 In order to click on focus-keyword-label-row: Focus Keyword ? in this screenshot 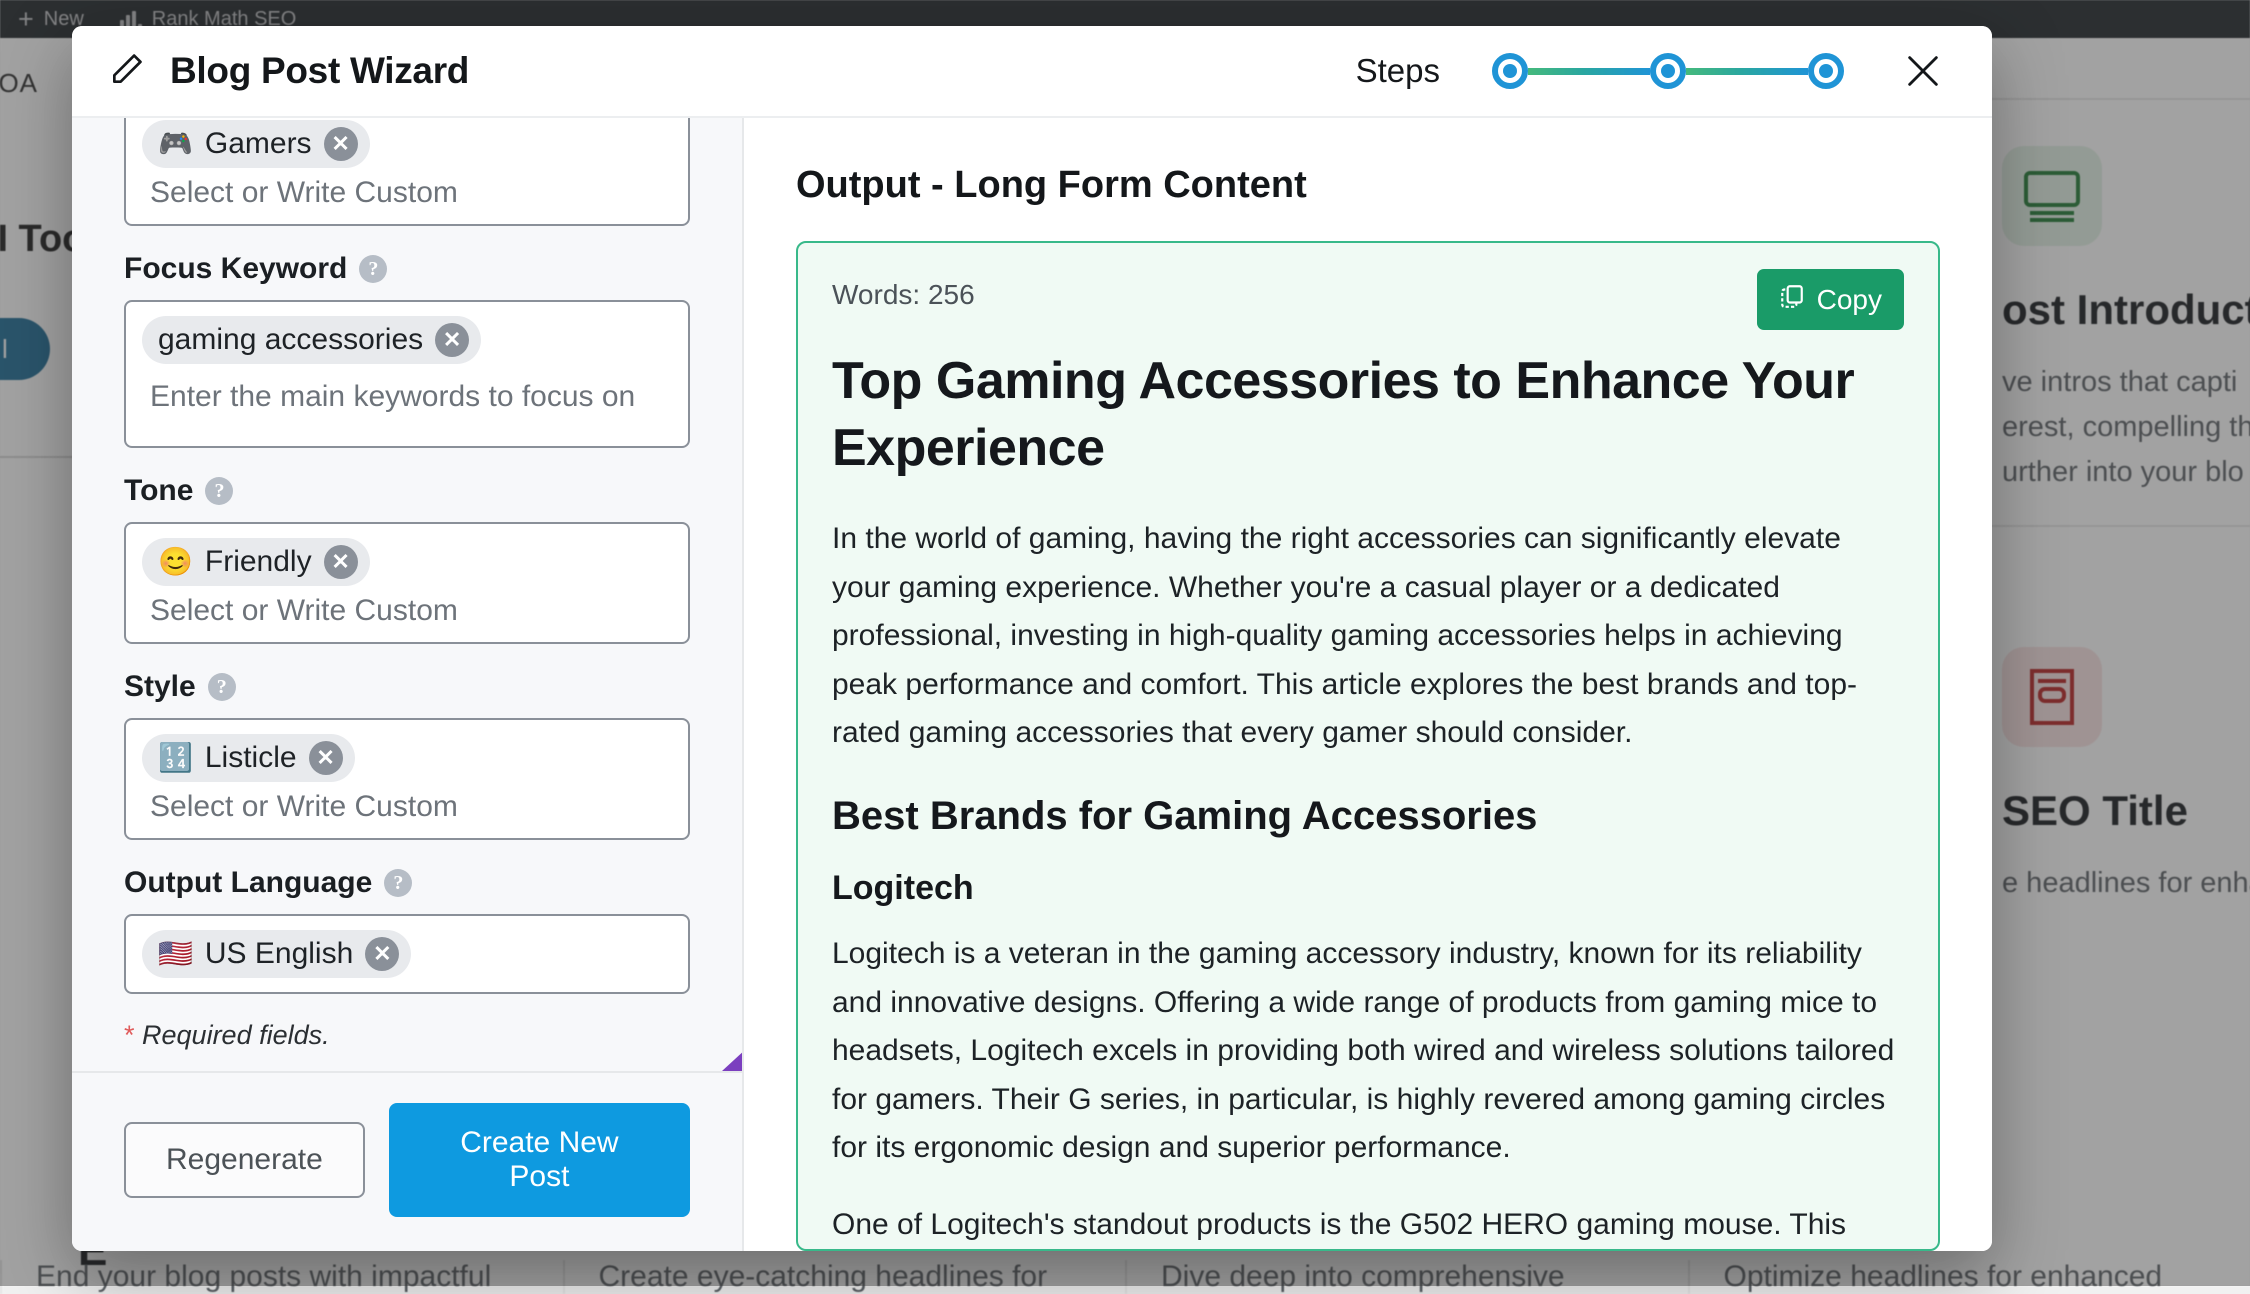, I will do `click(407, 269)`.